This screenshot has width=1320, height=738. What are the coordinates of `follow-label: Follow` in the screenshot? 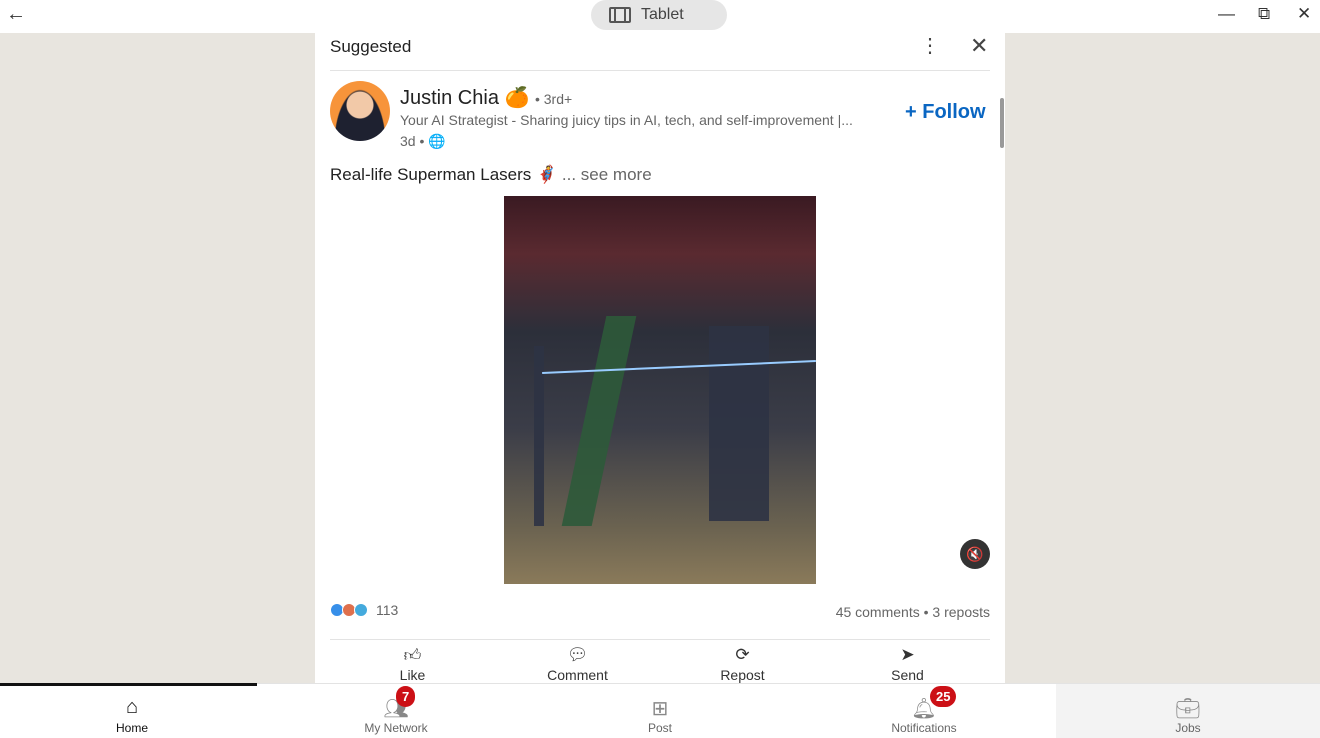 It's located at (954, 112).